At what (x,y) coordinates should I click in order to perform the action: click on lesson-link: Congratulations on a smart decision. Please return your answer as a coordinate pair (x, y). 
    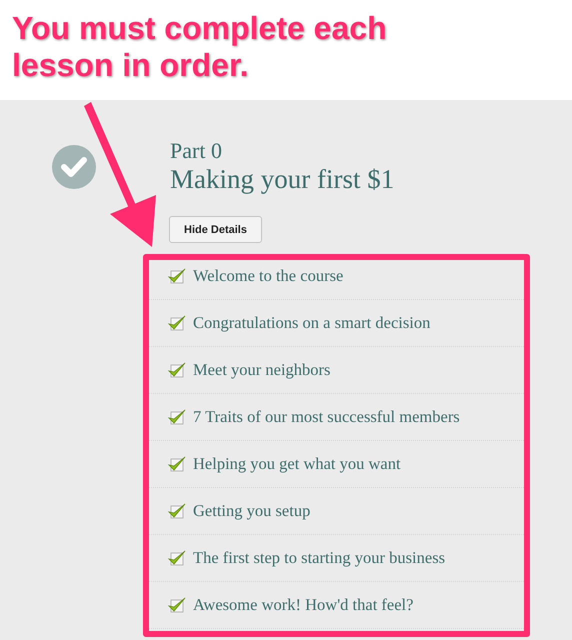
    Looking at the image, I should click on (311, 323).